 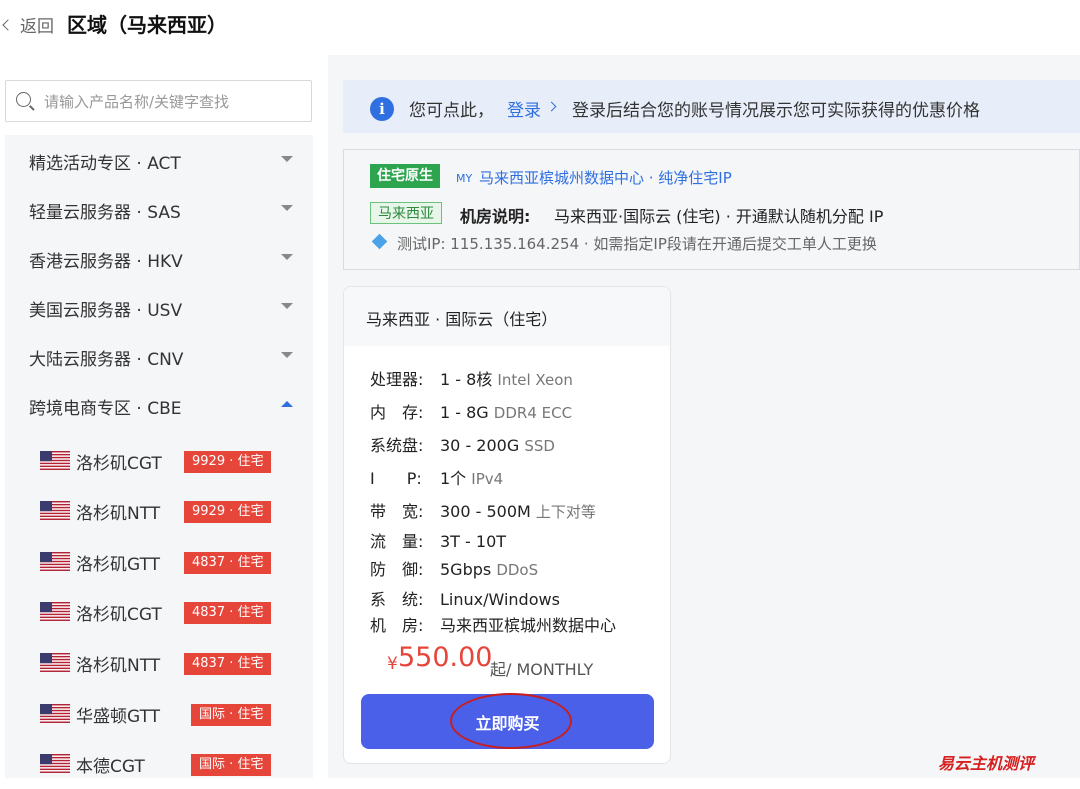 I want to click on spec-memory: 内 存: 1 - 8G DDR4 ECC, so click(x=471, y=412).